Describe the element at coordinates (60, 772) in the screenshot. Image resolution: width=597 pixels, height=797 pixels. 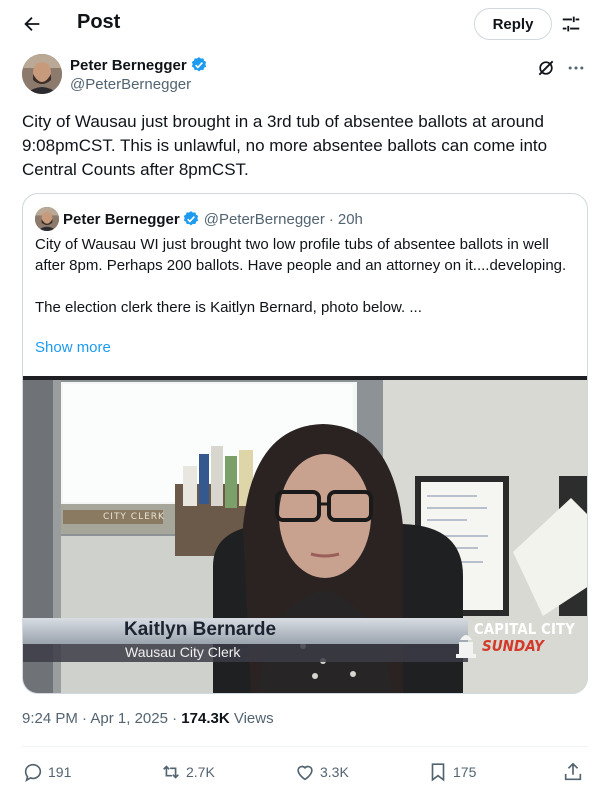
I see `reply-count: 191` at that location.